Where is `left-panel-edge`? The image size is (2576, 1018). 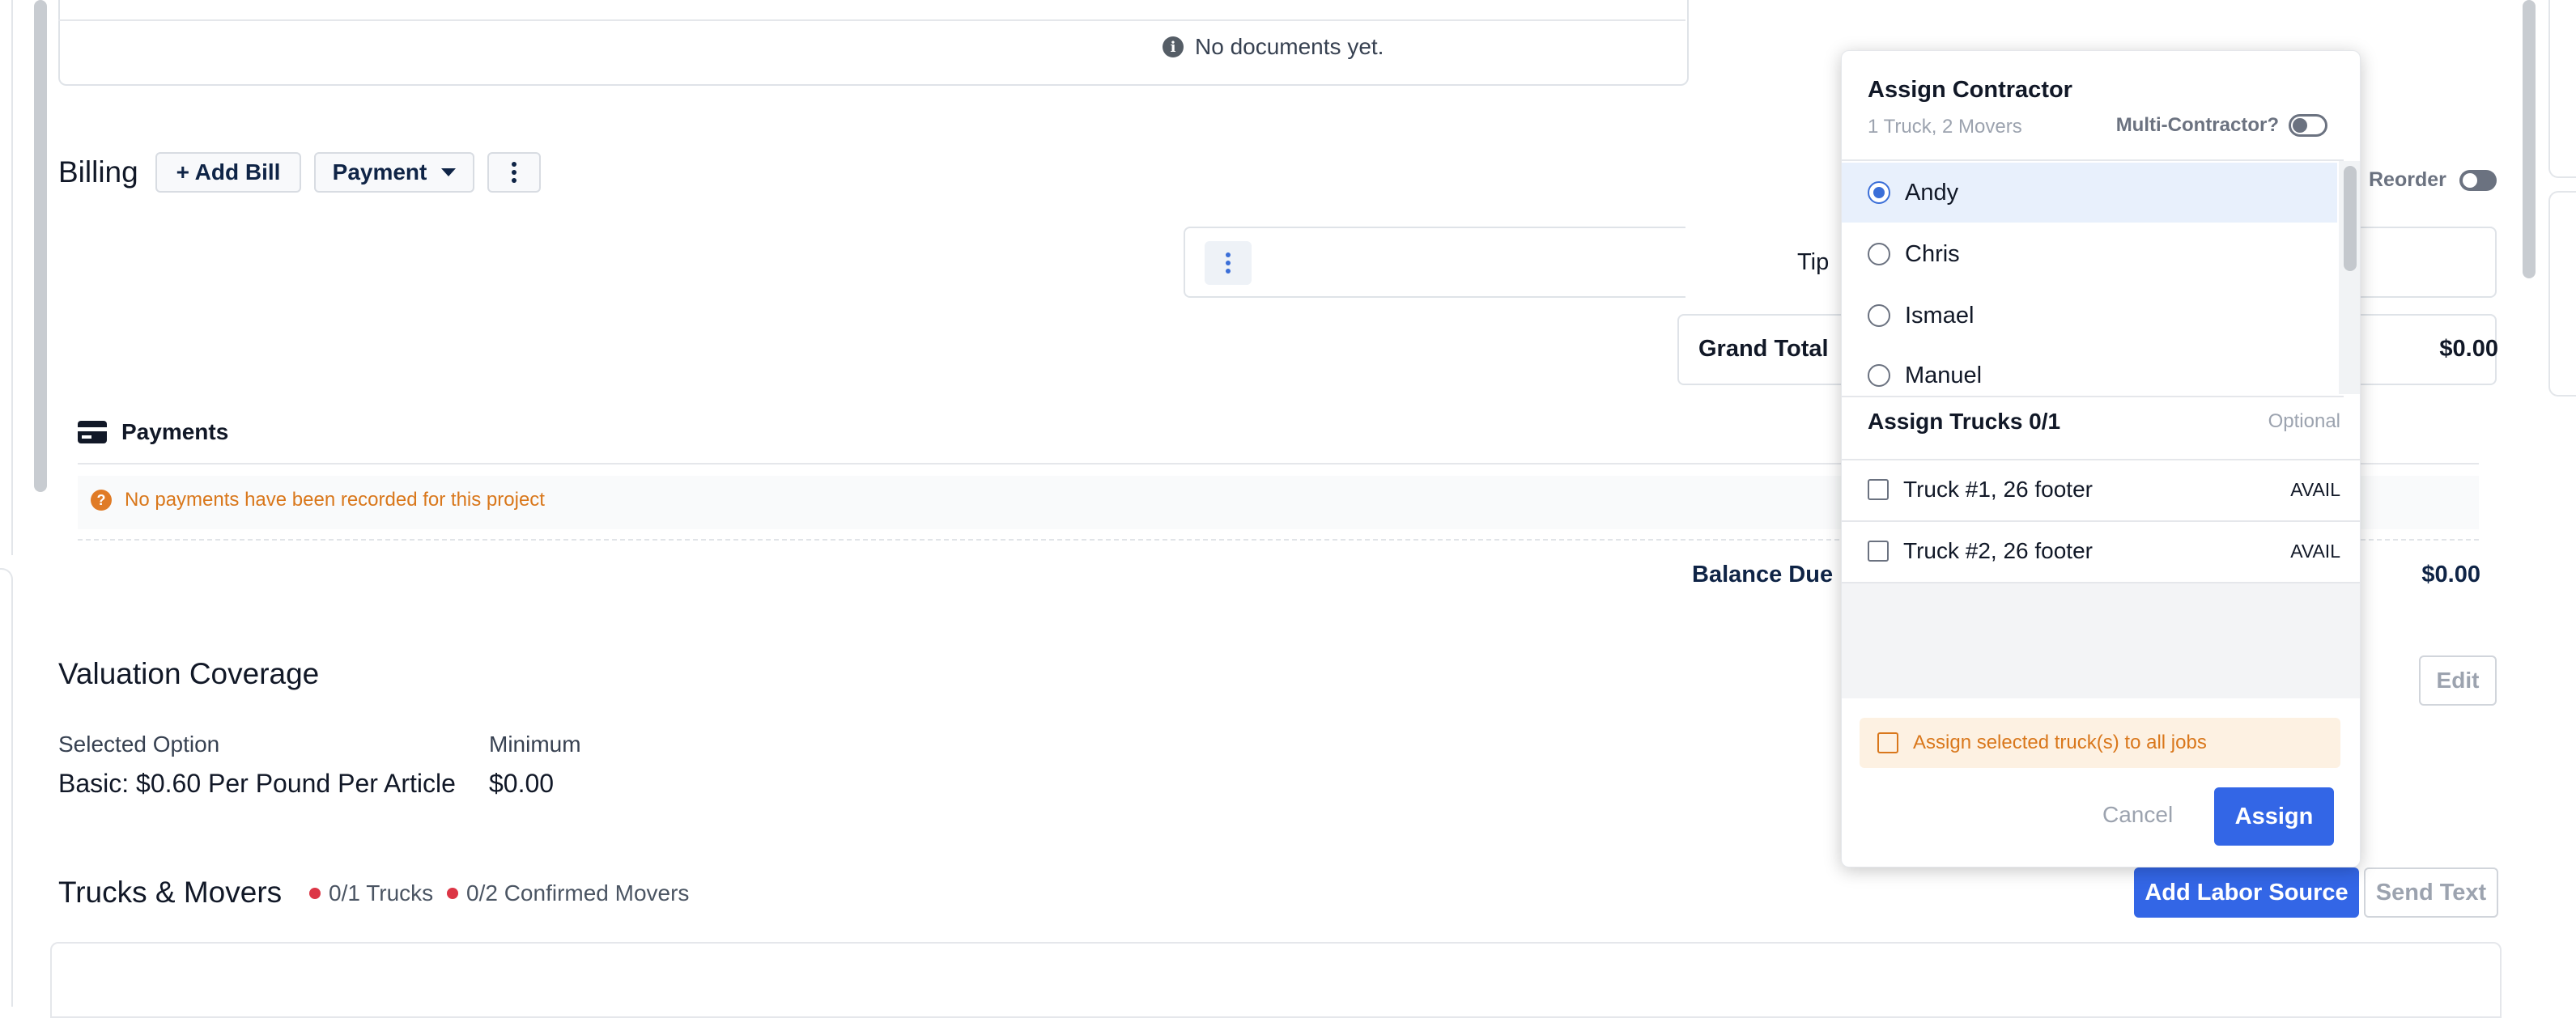
left-panel-edge is located at coordinates (6, 277).